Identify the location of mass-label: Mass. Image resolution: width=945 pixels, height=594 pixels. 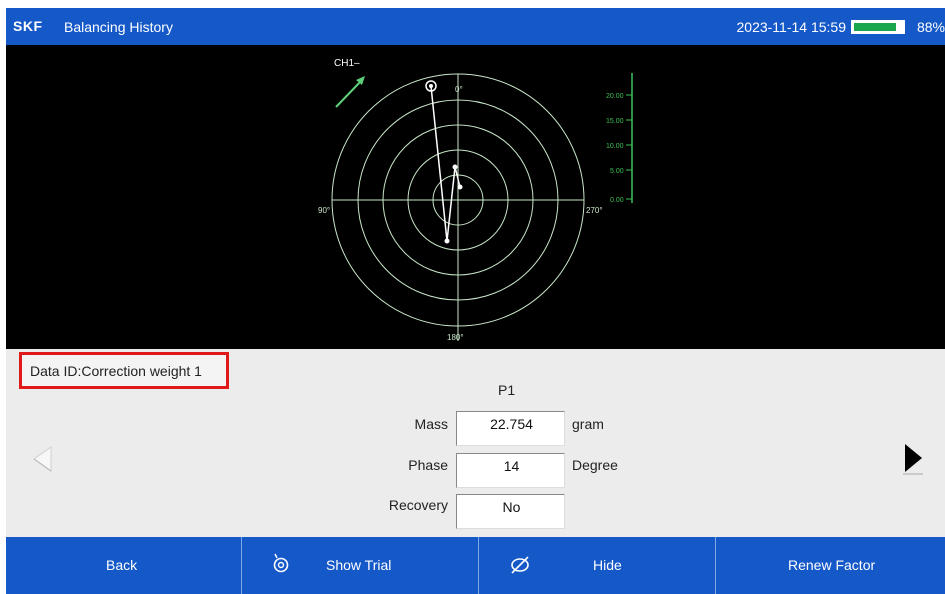
(431, 424).